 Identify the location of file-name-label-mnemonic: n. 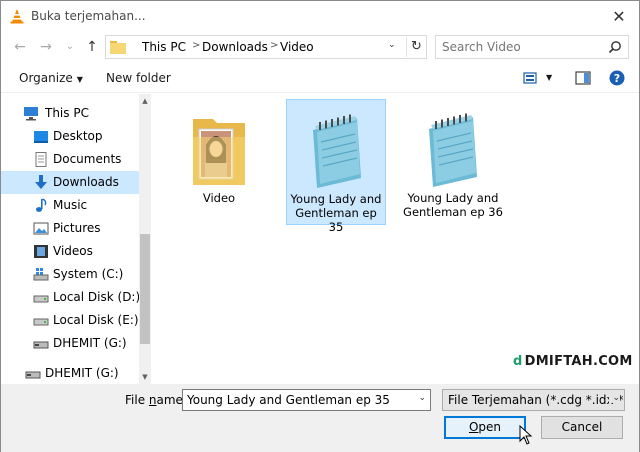
(152, 400).